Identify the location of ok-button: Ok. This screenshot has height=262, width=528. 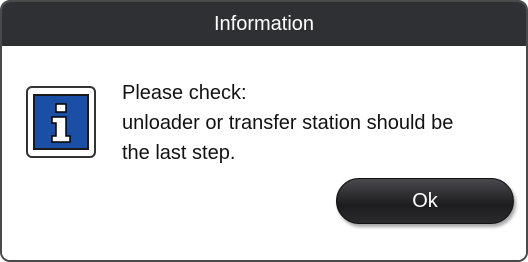
(425, 201).